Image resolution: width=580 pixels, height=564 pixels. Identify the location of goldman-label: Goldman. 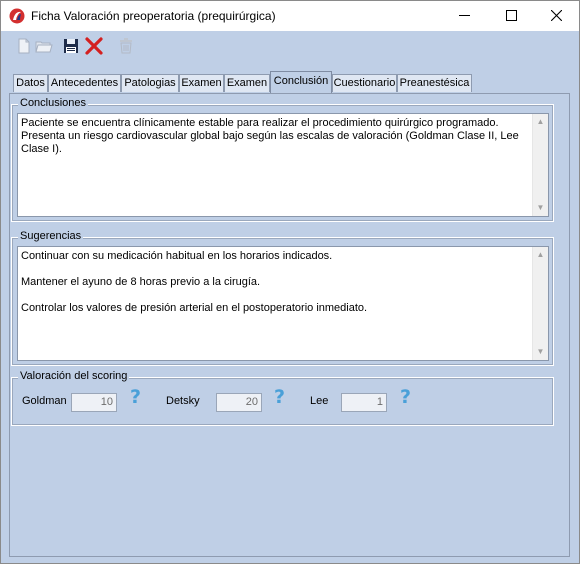
(44, 401).